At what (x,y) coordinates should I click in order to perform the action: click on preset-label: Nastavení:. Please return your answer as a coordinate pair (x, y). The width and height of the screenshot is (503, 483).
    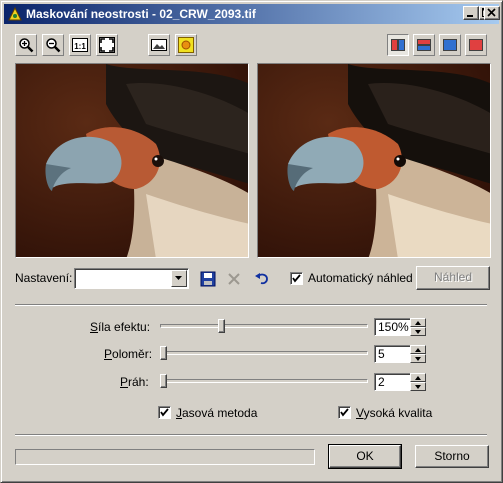
    Looking at the image, I should click on (44, 278).